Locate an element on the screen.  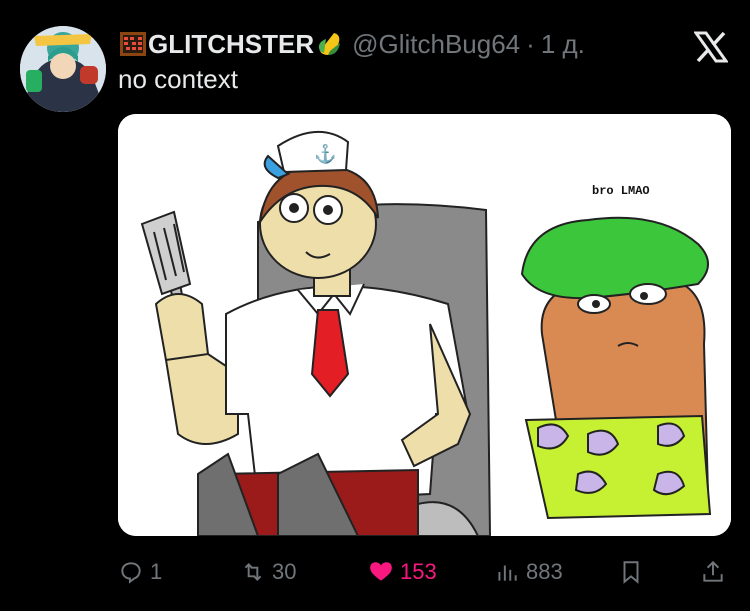
image-caption: bro LMAO is located at coordinates (621, 191).